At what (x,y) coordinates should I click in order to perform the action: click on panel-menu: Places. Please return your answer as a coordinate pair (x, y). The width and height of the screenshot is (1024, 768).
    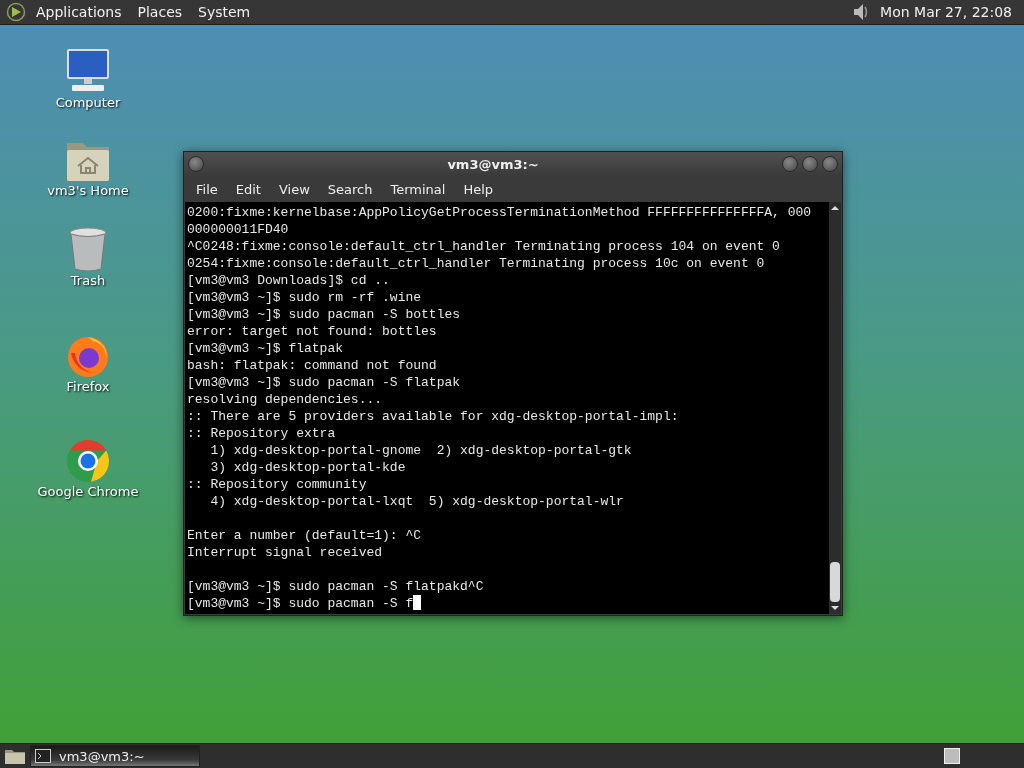
    Looking at the image, I should click on (160, 12).